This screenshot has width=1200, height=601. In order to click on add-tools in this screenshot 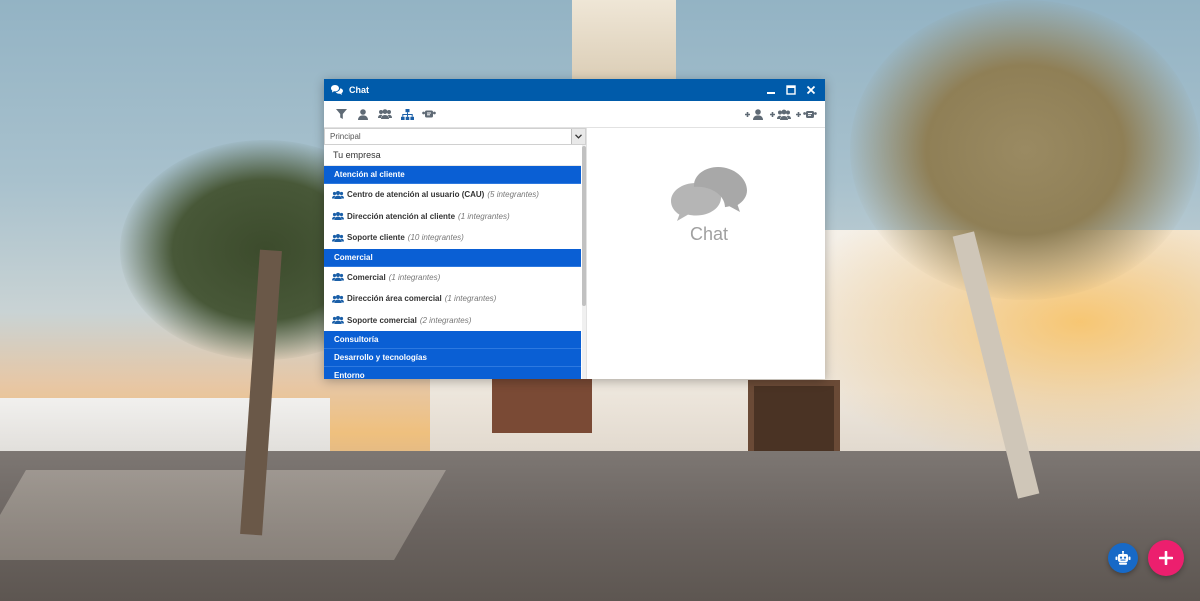, I will do `click(781, 114)`.